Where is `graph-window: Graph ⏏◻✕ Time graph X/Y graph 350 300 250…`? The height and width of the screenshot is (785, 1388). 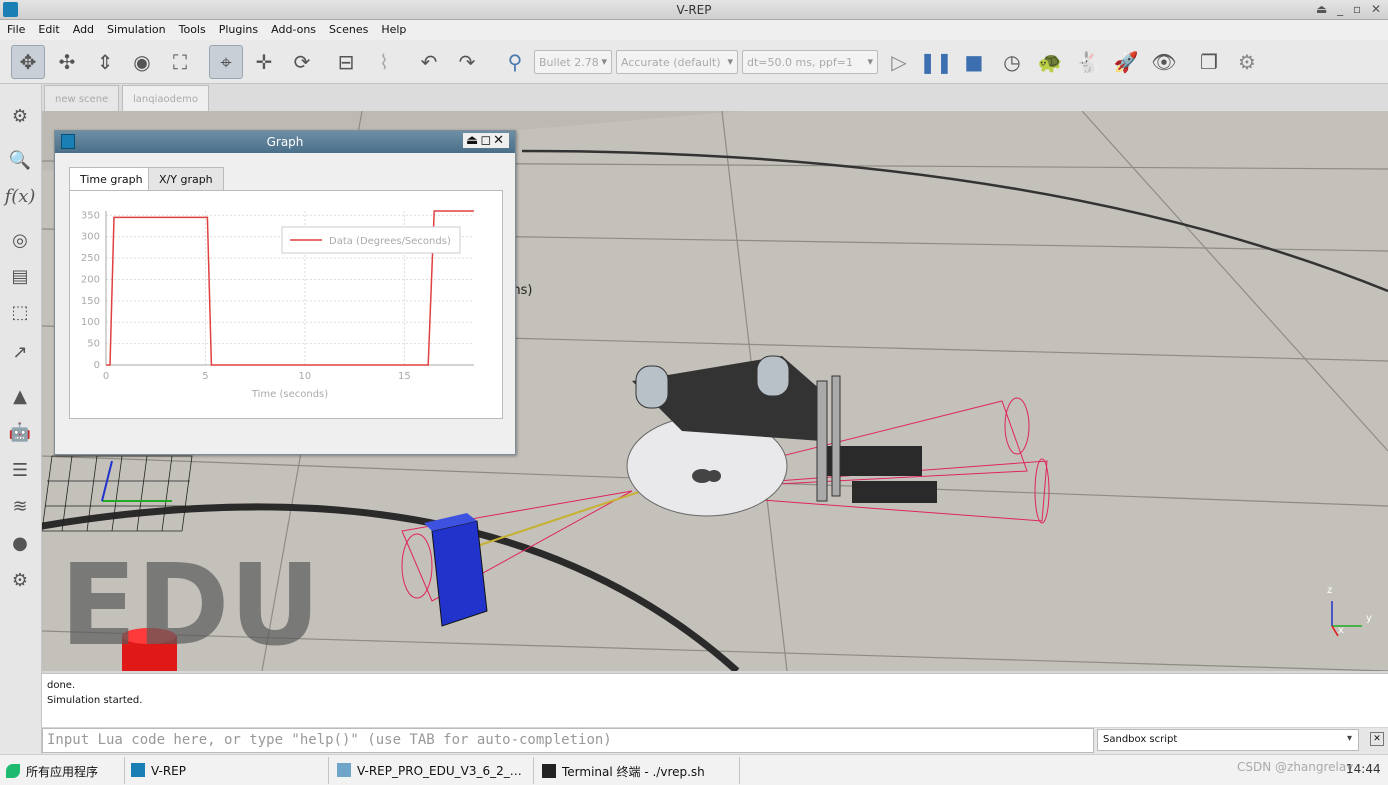
graph-window: Graph ⏏◻✕ Time graph X/Y graph 350 300 250… is located at coordinates (285, 292).